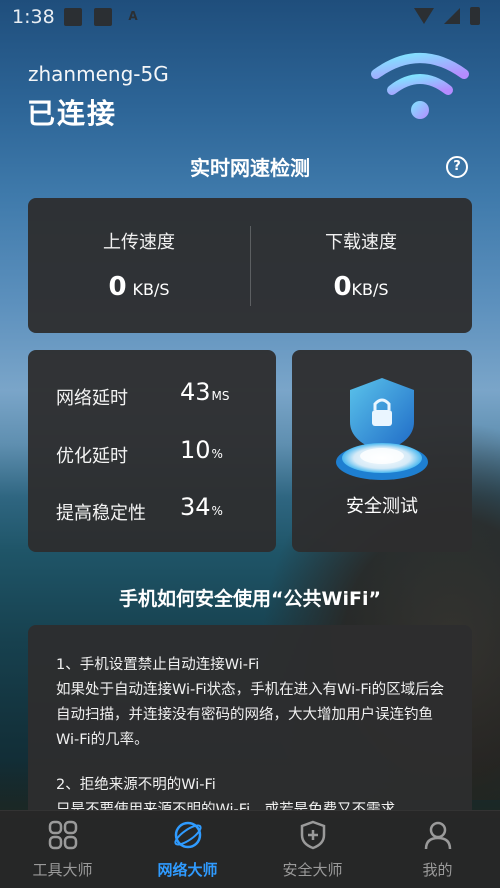  I want to click on latency-value: 34%, so click(201, 507).